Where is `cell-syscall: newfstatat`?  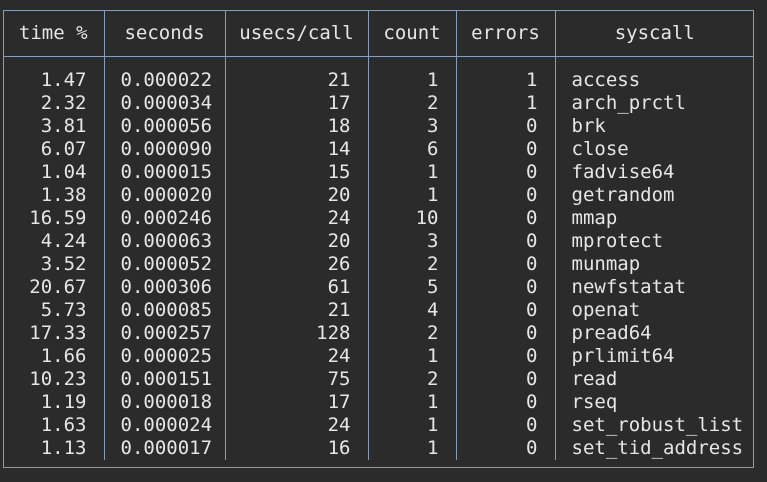 cell-syscall: newfstatat is located at coordinates (628, 287).